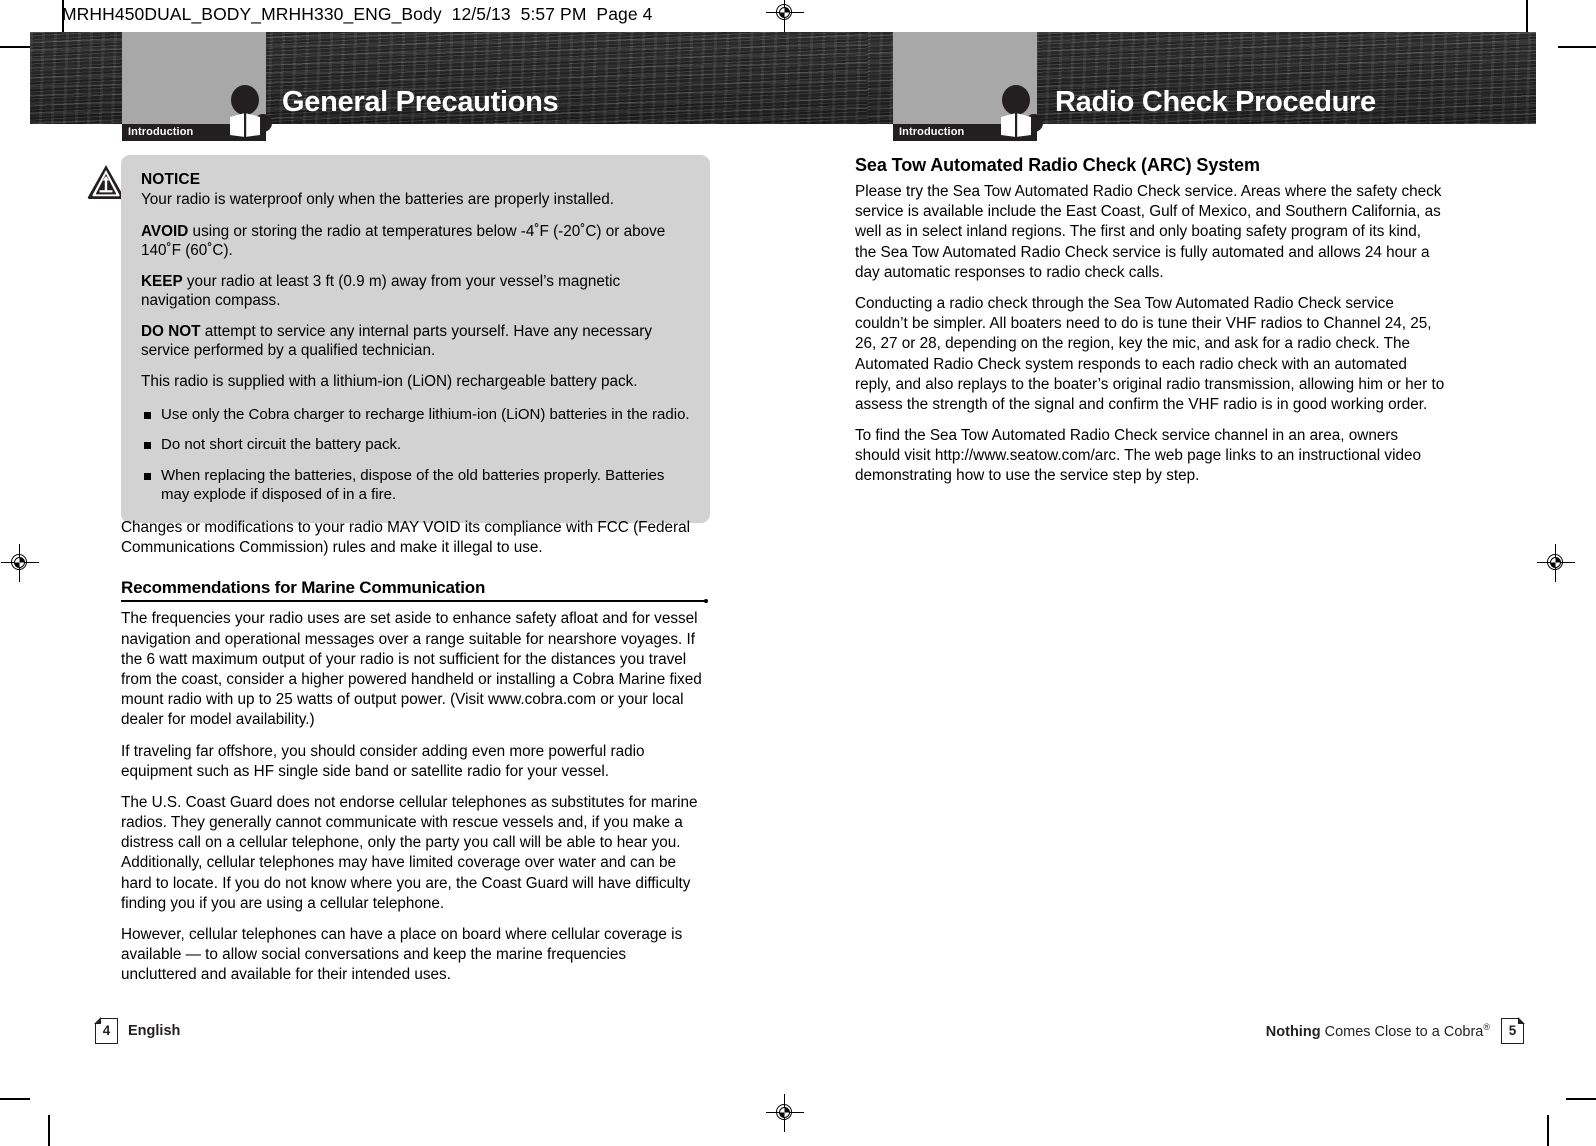  I want to click on notice-lead-avoid: AVOID, so click(165, 231).